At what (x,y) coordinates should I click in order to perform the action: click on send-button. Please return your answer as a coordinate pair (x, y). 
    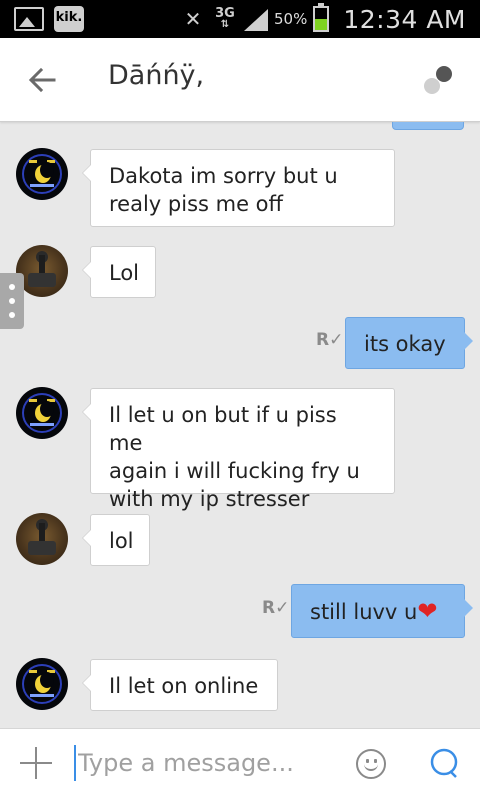
    Looking at the image, I should click on (444, 763).